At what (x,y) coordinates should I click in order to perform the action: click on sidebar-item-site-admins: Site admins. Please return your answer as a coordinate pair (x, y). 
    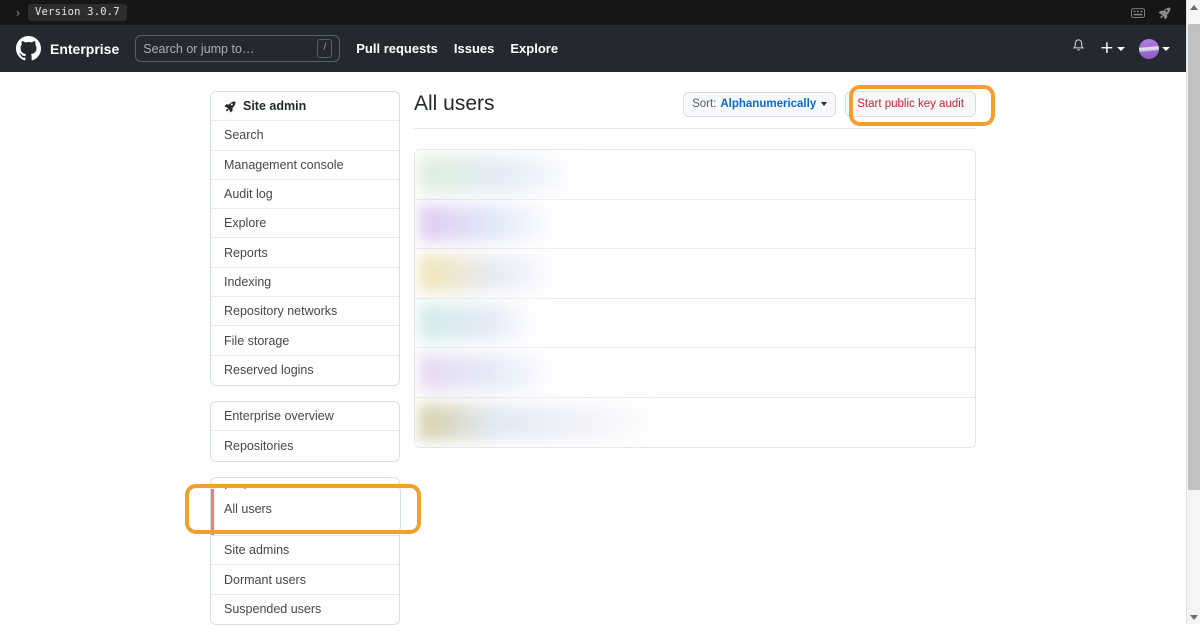
    Looking at the image, I should click on (305, 551).